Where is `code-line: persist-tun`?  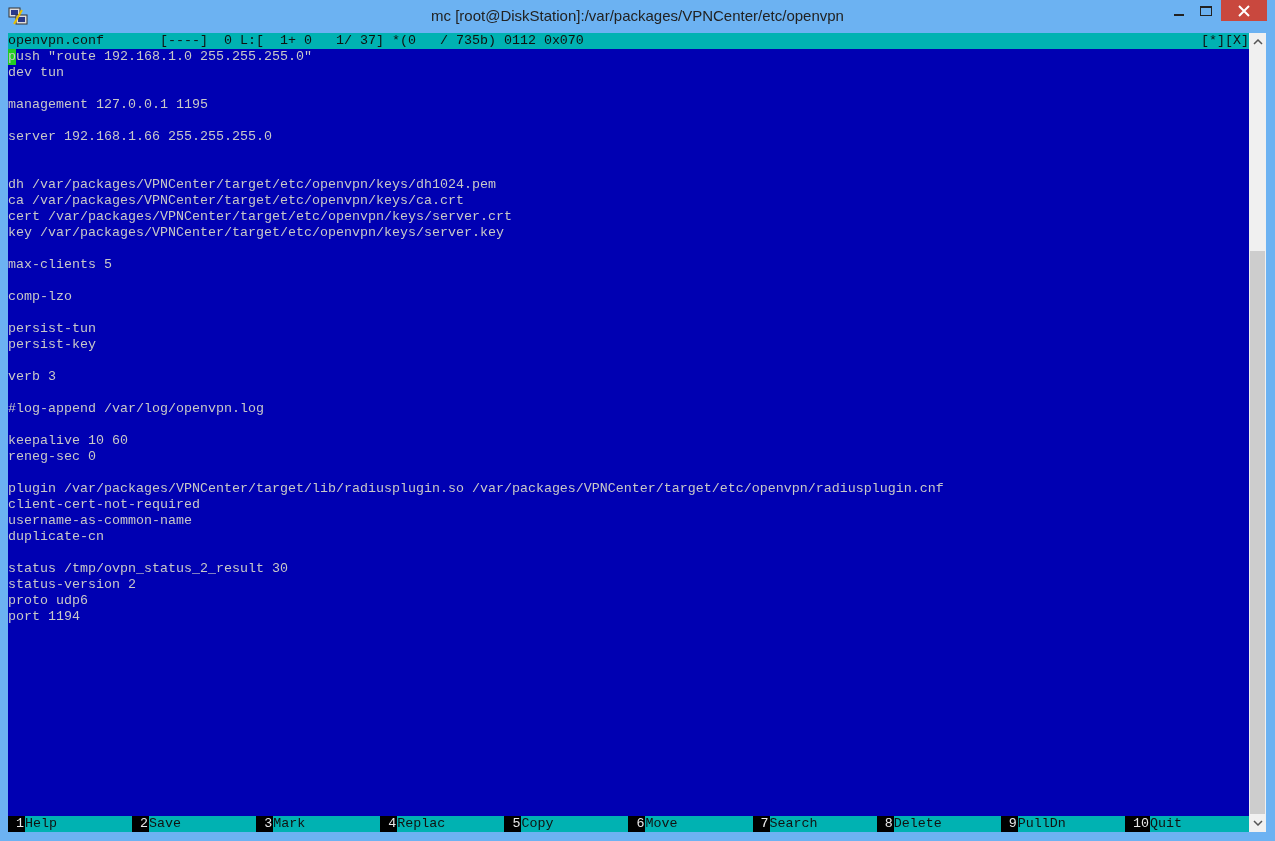
code-line: persist-tun is located at coordinates (52, 328).